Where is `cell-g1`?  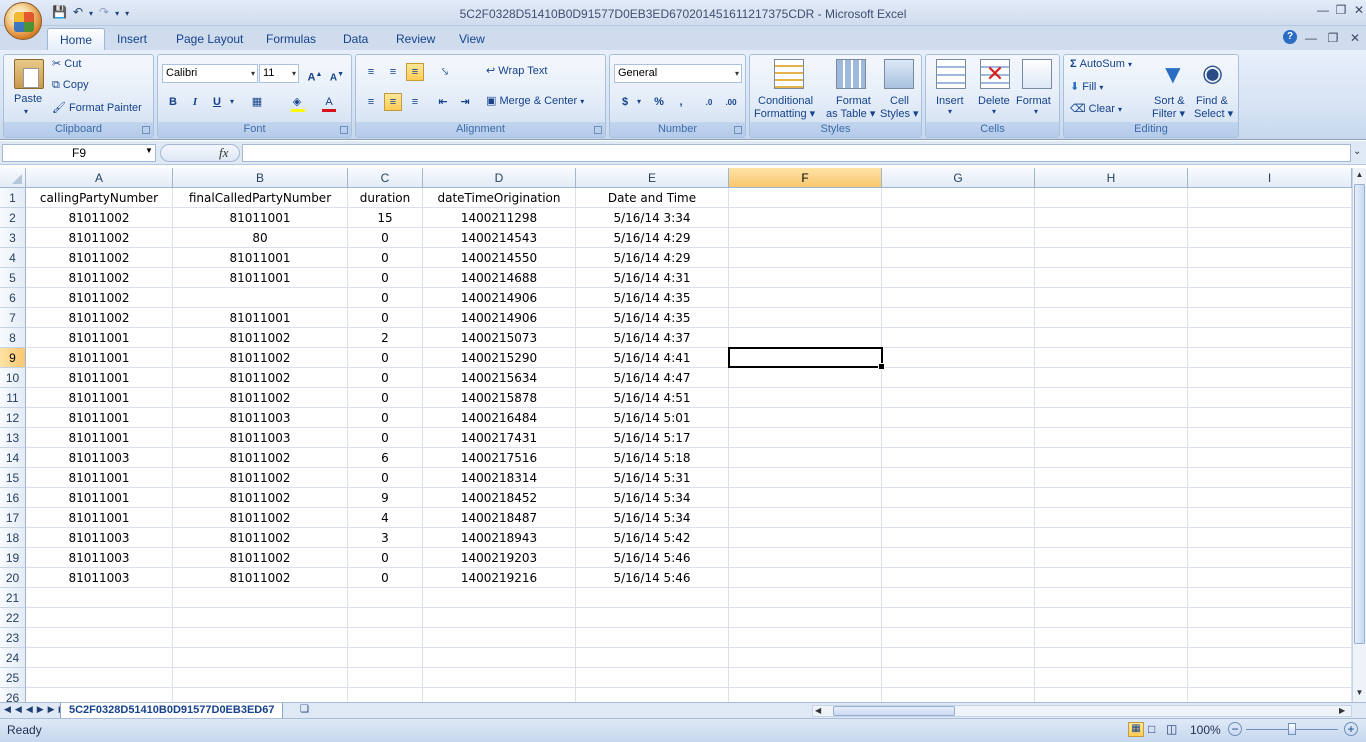 cell-g1 is located at coordinates (958, 198).